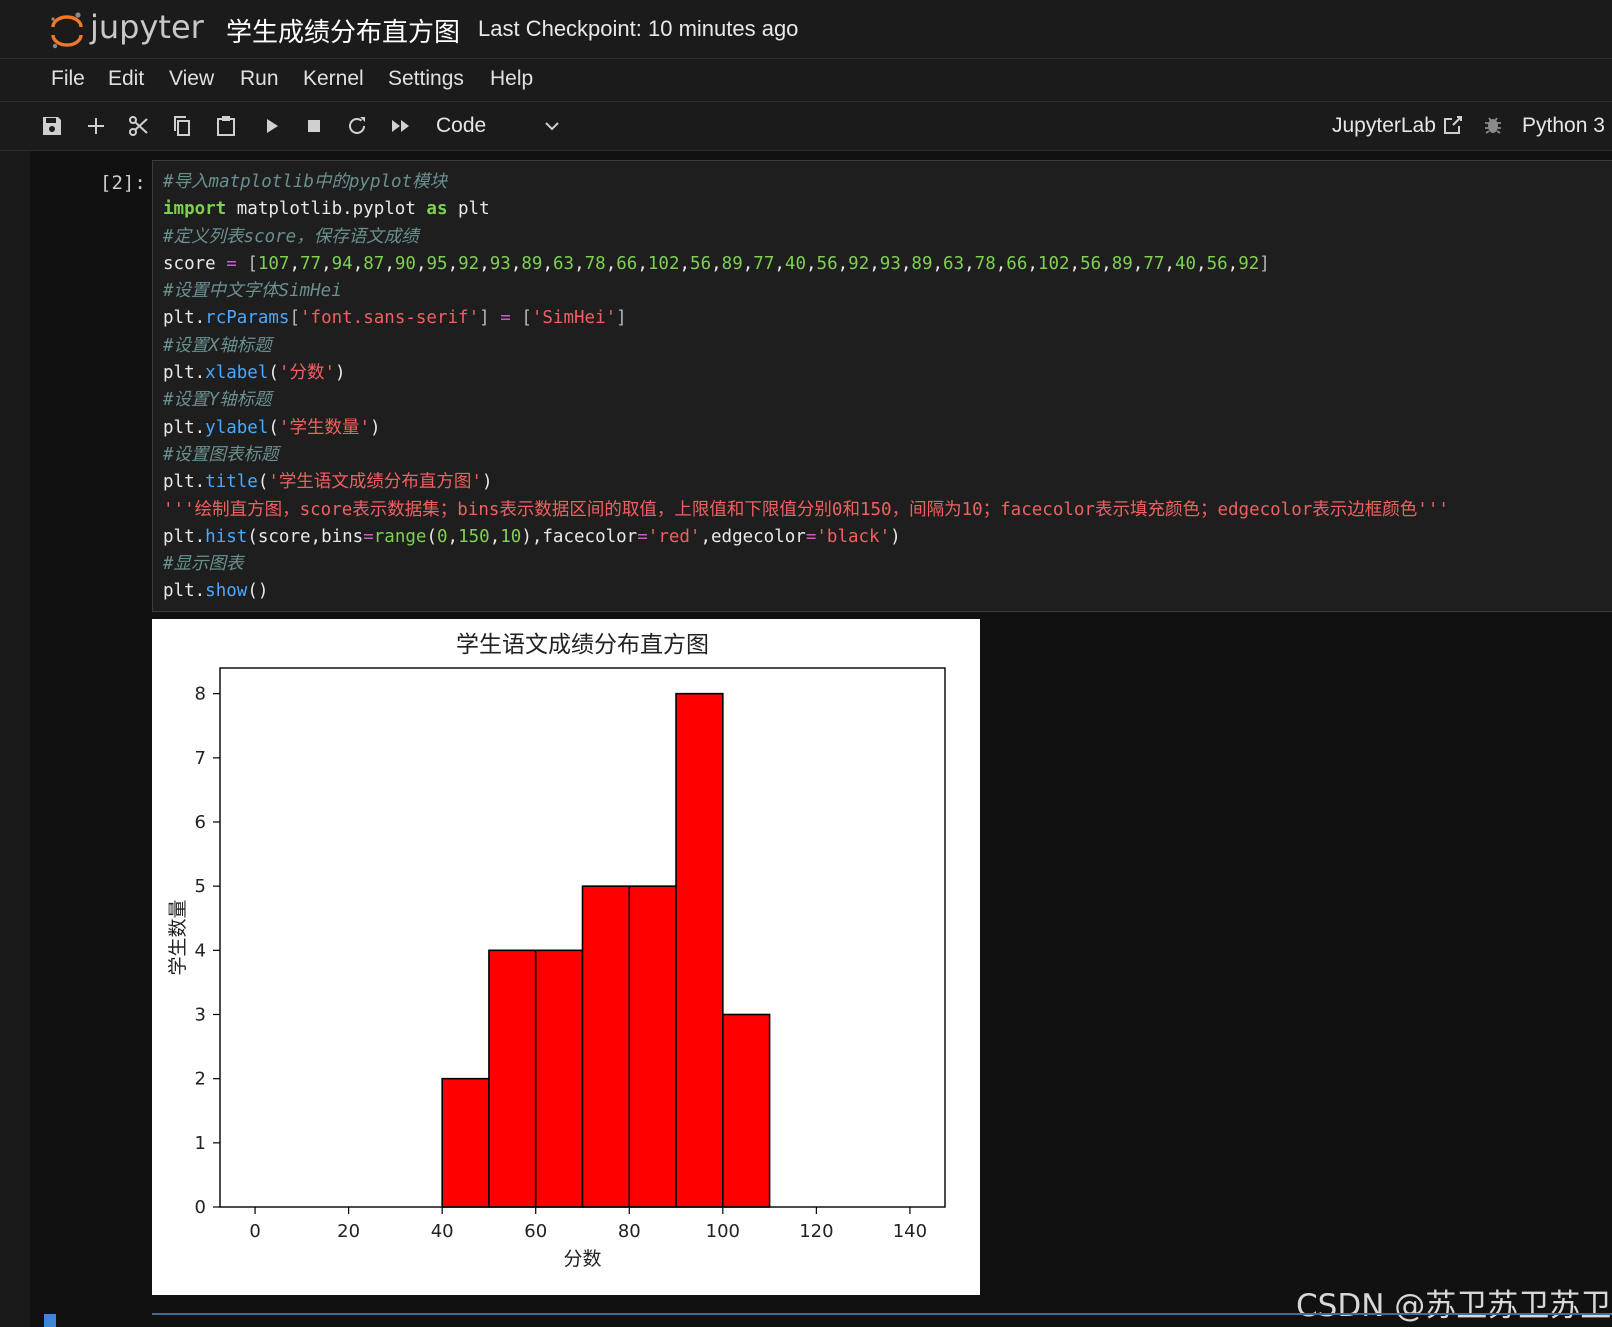  Describe the element at coordinates (621, 318) in the screenshot. I see `code-token: ]` at that location.